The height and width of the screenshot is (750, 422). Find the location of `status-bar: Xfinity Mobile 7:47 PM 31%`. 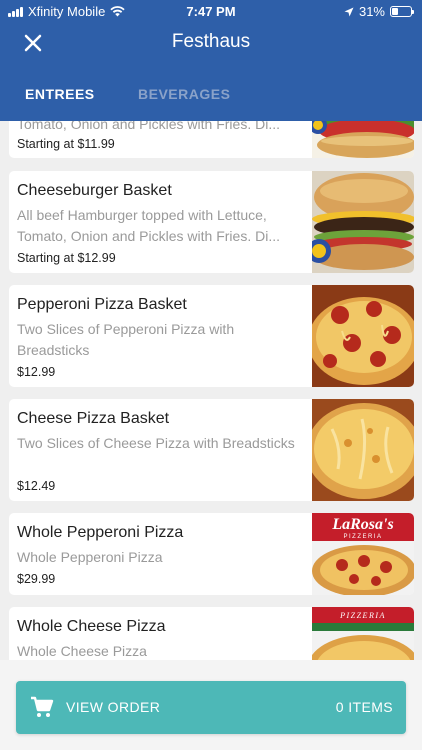

status-bar: Xfinity Mobile 7:47 PM 31% is located at coordinates (211, 12).